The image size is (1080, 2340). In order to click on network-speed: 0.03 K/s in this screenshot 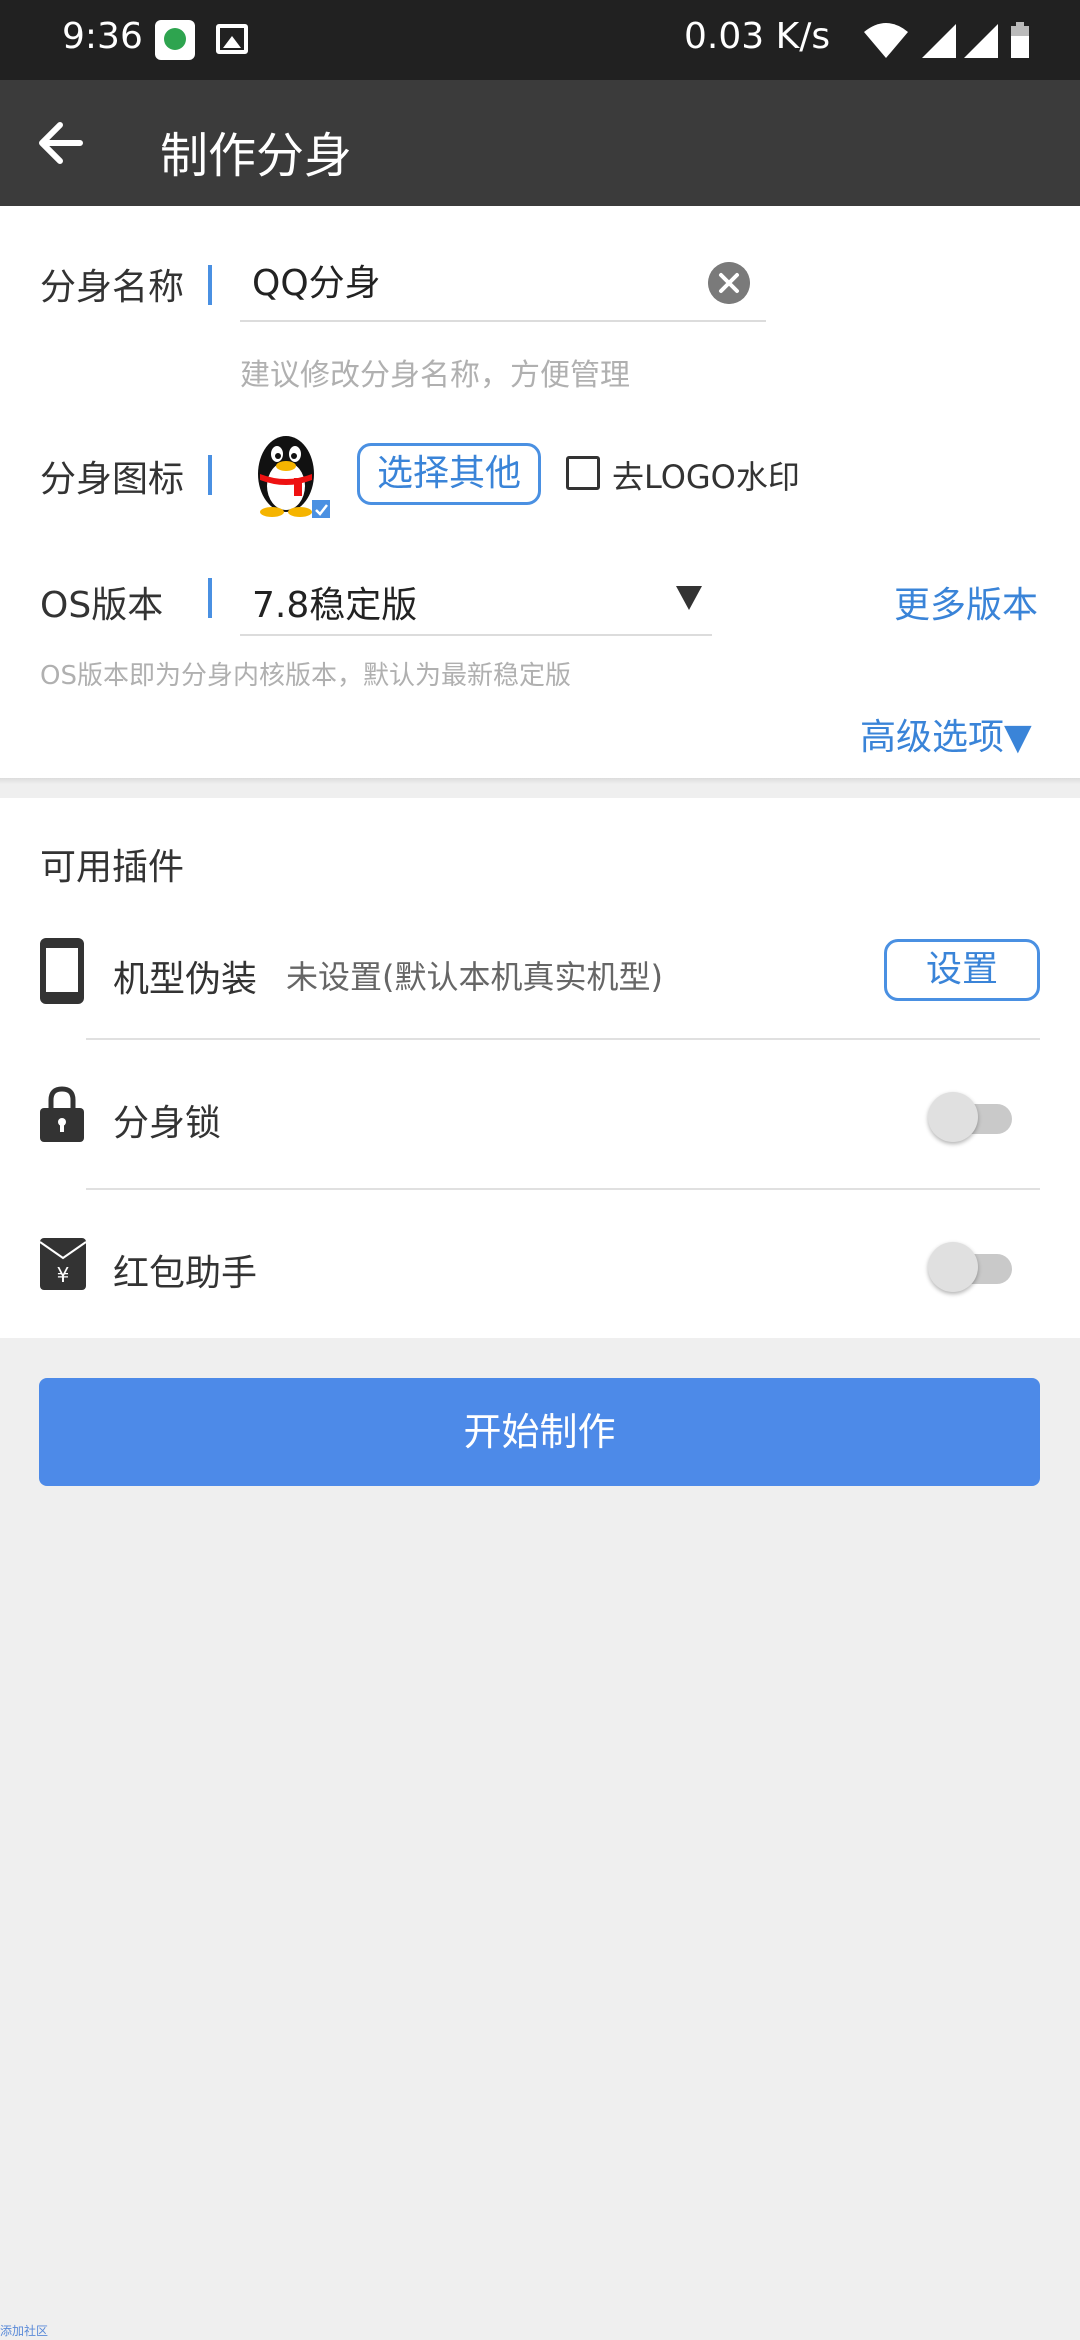, I will do `click(757, 36)`.